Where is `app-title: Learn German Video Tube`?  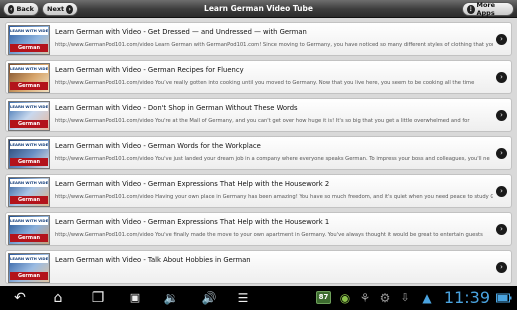 app-title: Learn German Video Tube is located at coordinates (258, 8).